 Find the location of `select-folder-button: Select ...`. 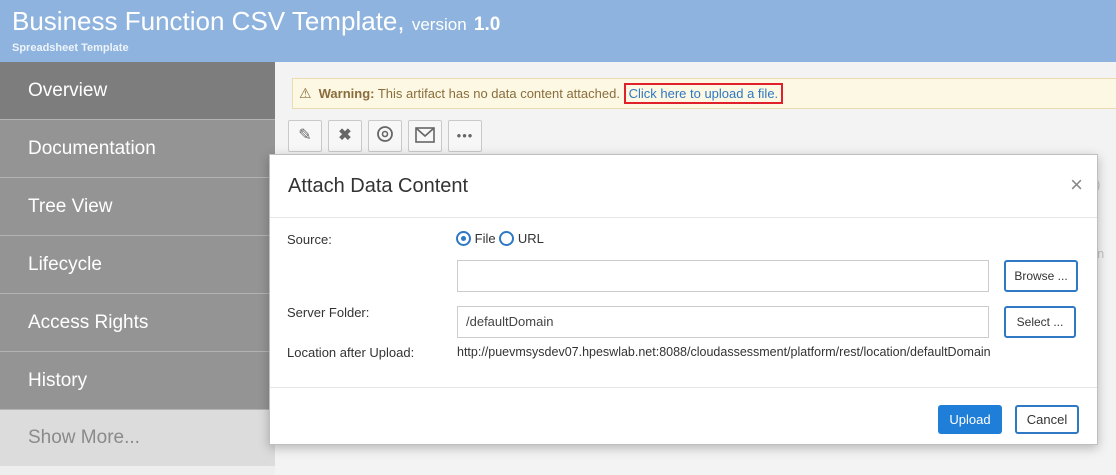

select-folder-button: Select ... is located at coordinates (1040, 322).